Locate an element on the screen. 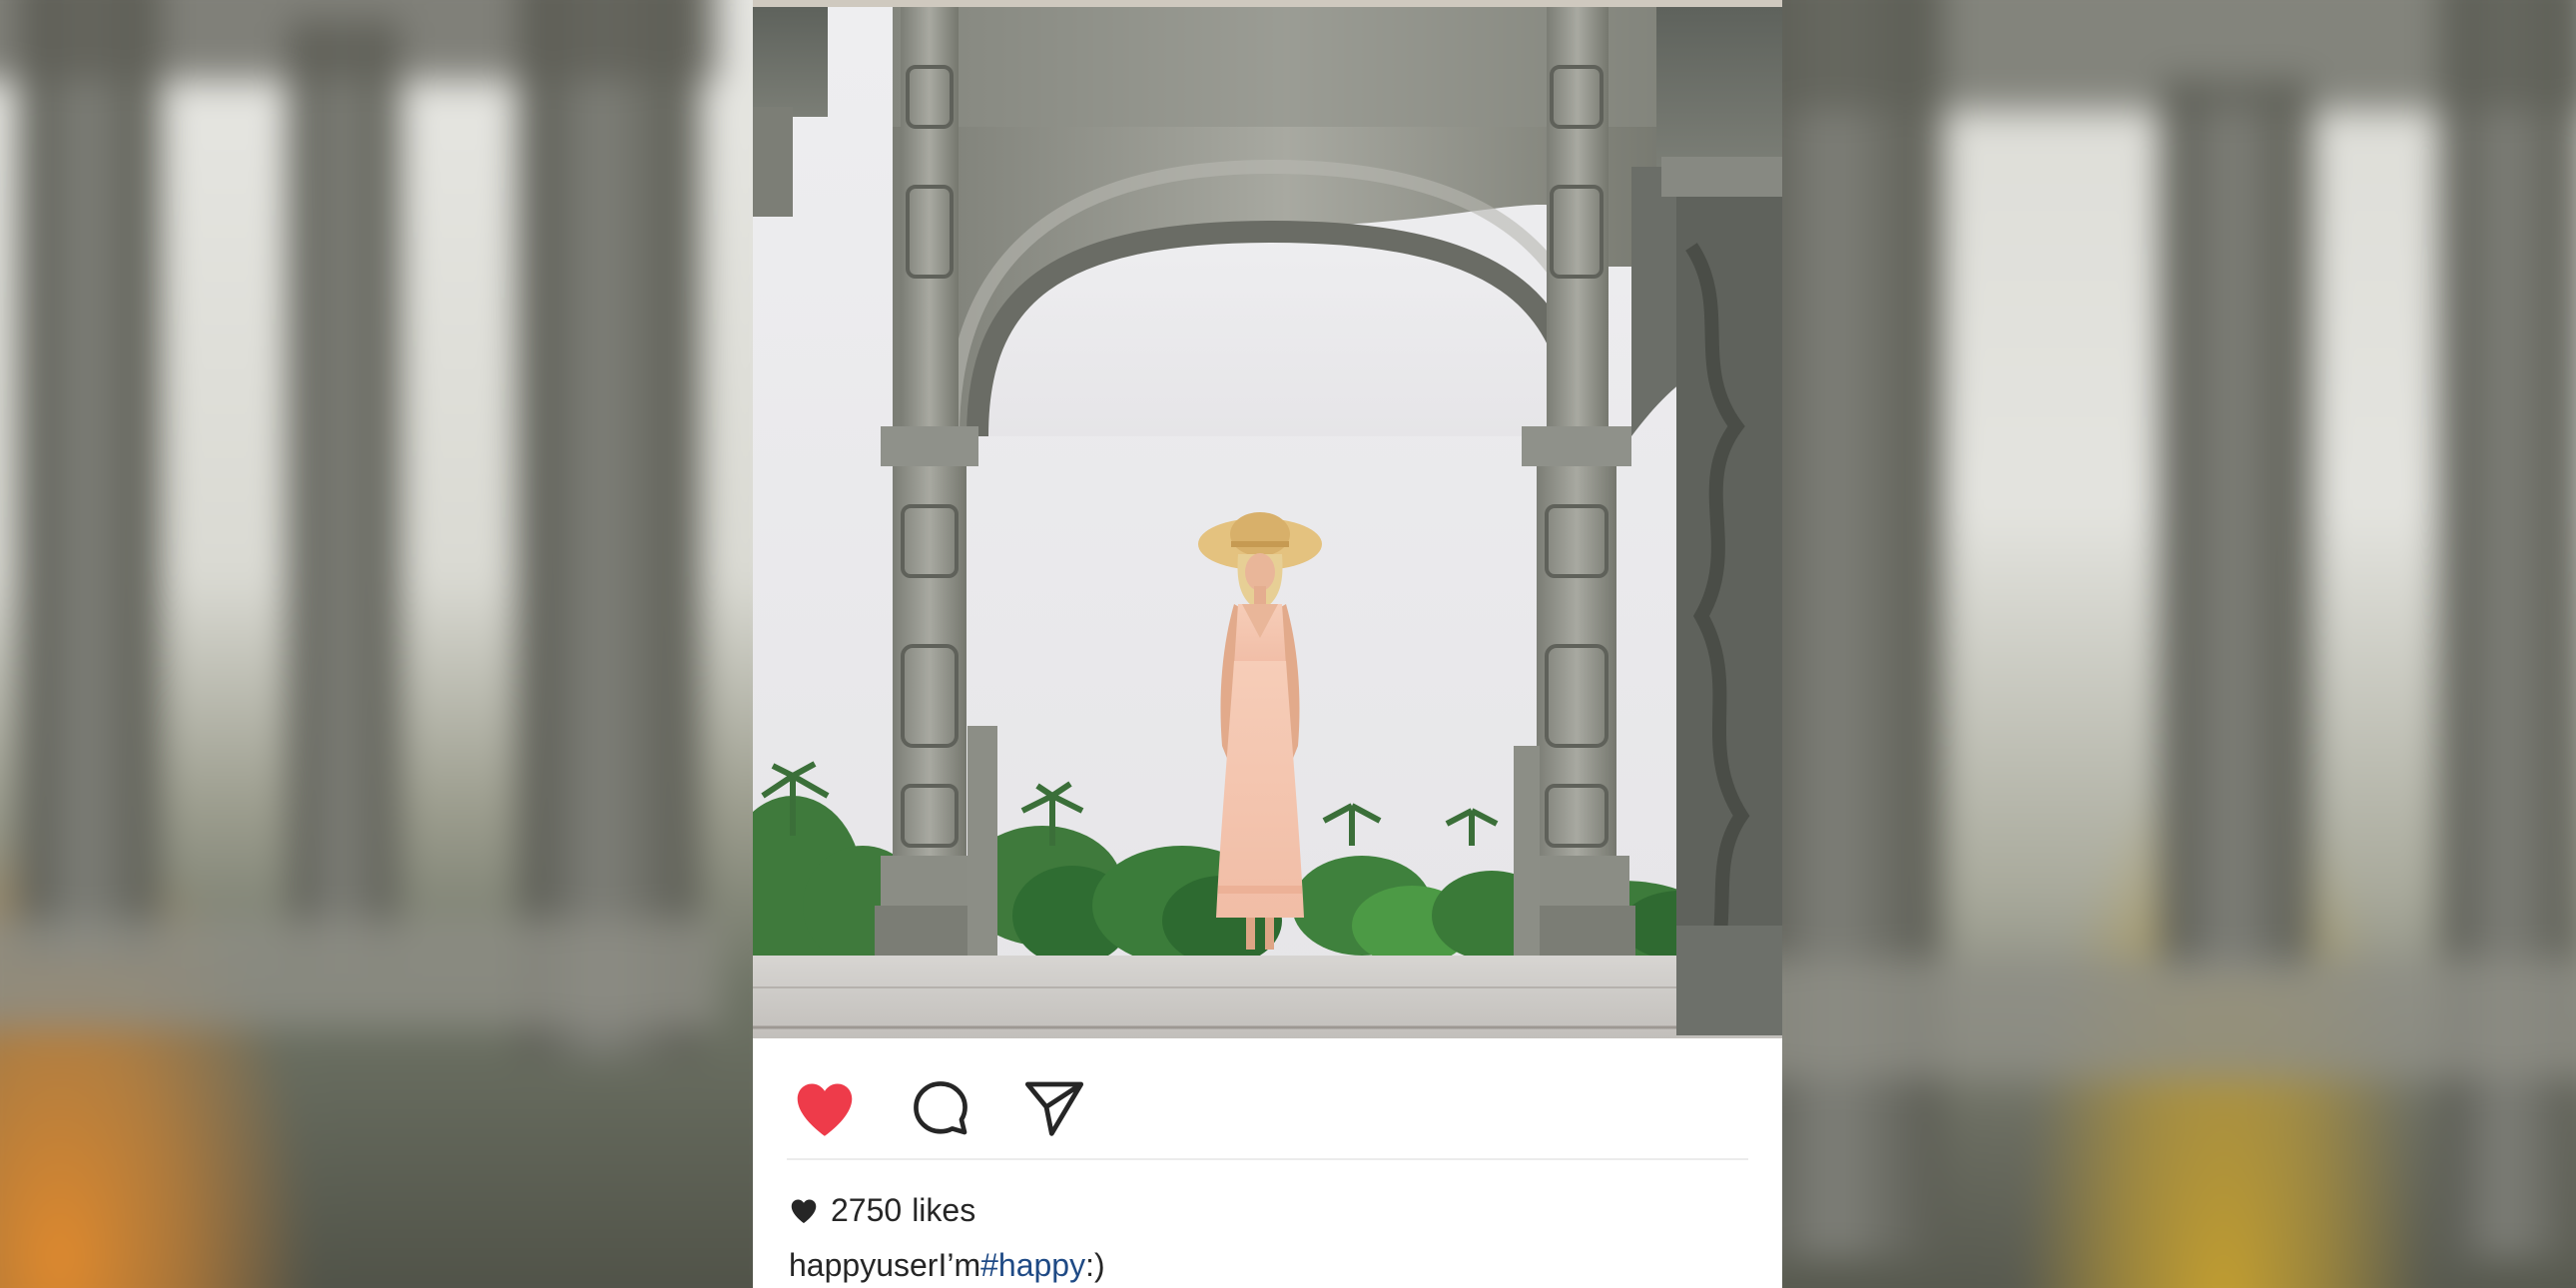 The image size is (2576, 1288). post-action-bar is located at coordinates (1268, 1100).